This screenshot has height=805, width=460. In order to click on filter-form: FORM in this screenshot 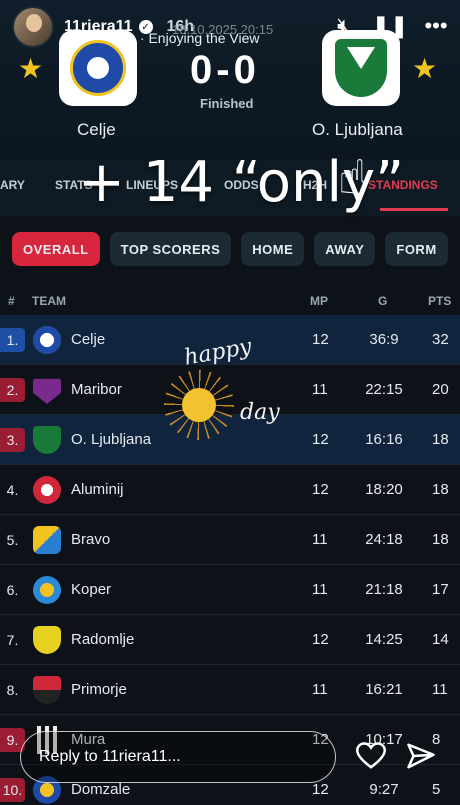, I will do `click(416, 249)`.